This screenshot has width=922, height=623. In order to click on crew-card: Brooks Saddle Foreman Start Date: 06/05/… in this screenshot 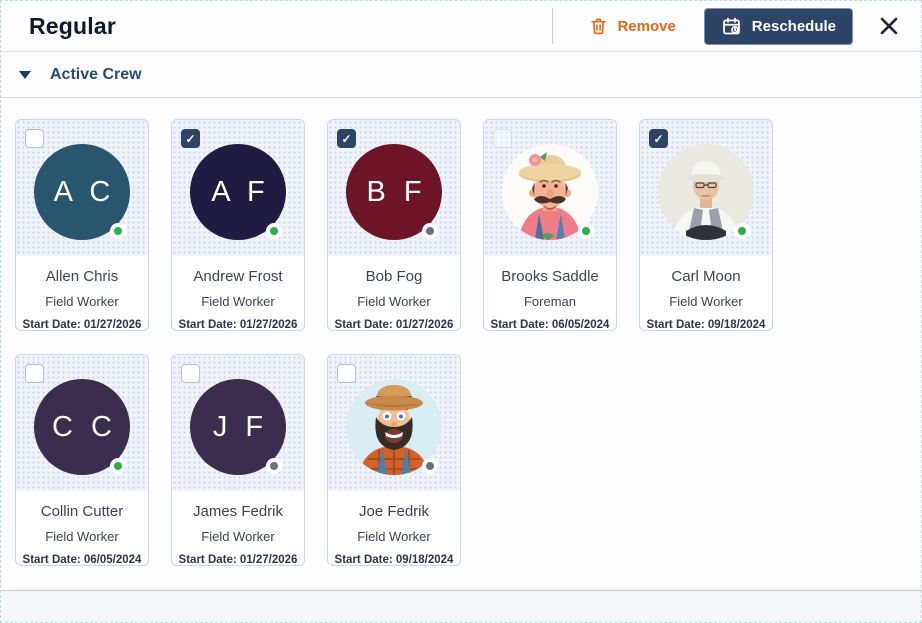, I will do `click(550, 225)`.